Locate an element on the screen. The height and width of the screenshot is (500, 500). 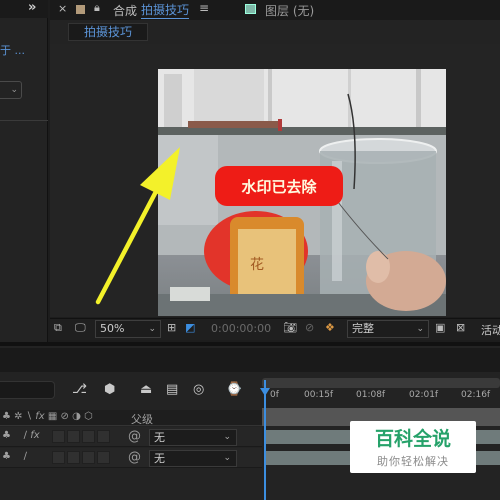
resolution-value: 完整 is located at coordinates (363, 328).